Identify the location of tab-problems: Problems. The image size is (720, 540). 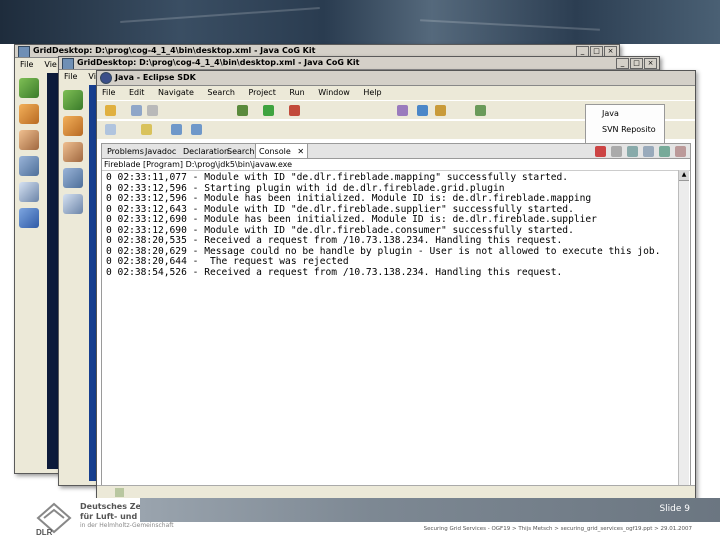
(125, 151).